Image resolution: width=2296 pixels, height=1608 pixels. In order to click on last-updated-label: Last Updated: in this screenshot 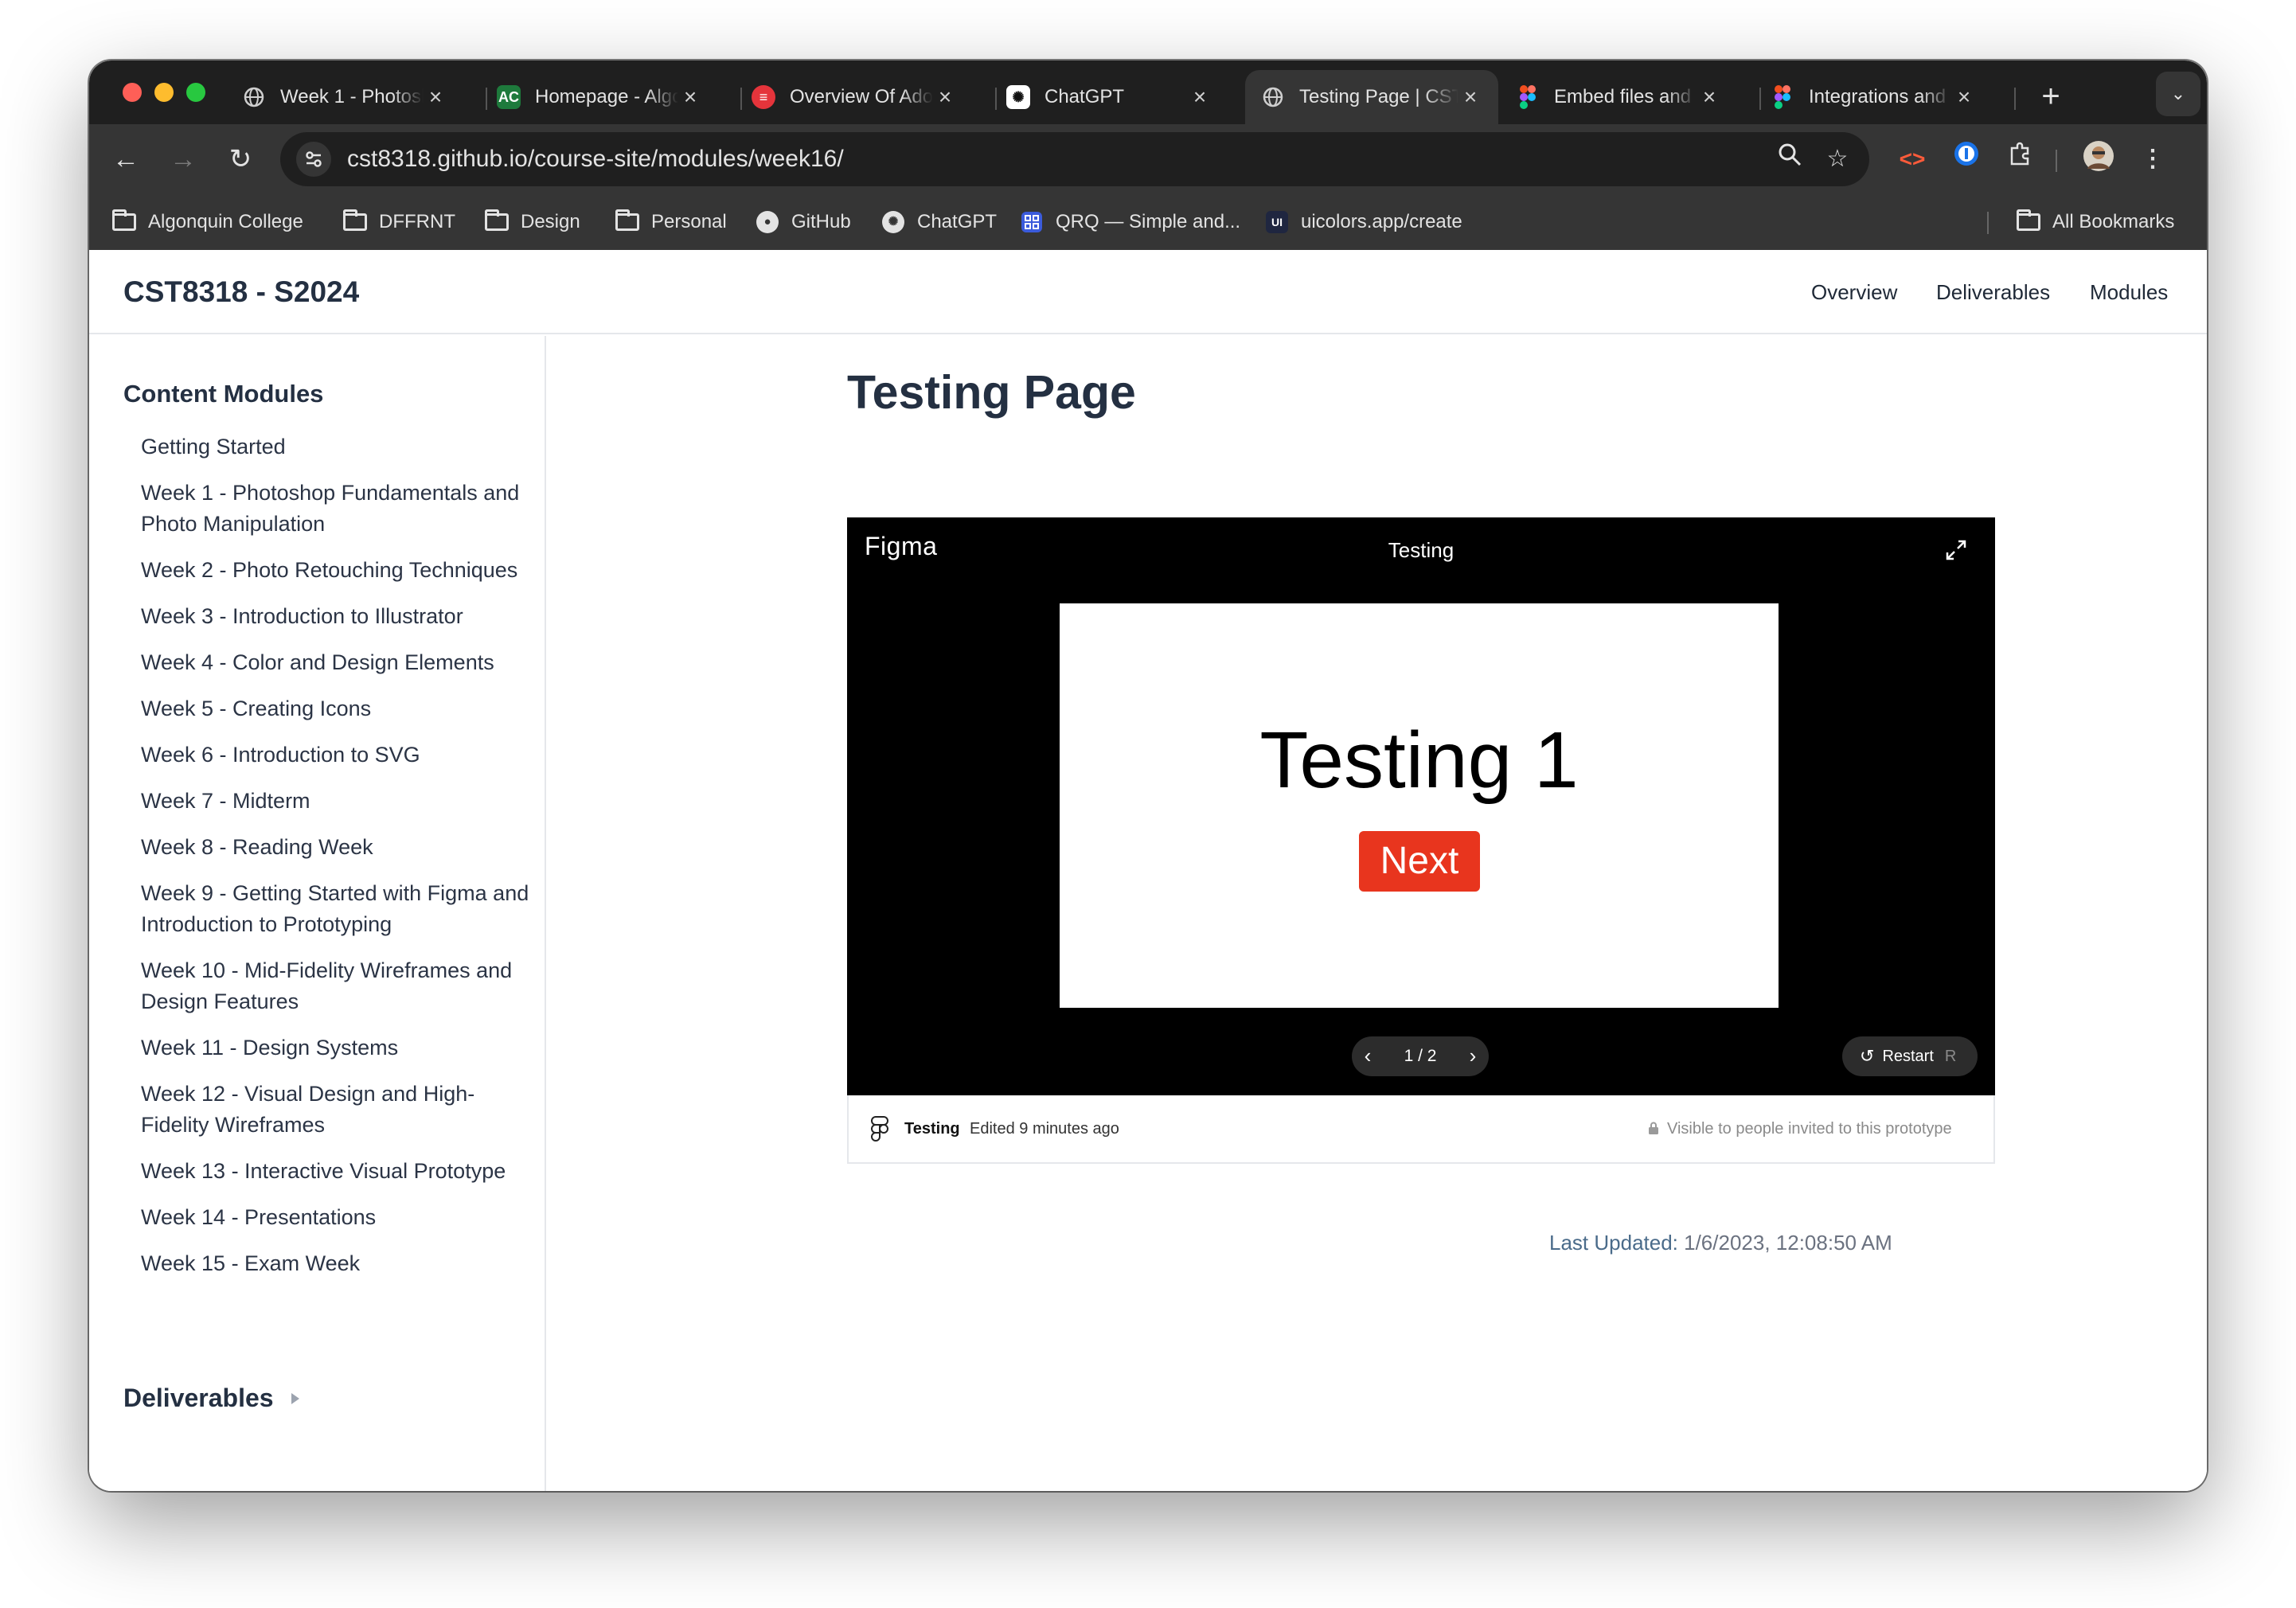, I will do `click(1613, 1243)`.